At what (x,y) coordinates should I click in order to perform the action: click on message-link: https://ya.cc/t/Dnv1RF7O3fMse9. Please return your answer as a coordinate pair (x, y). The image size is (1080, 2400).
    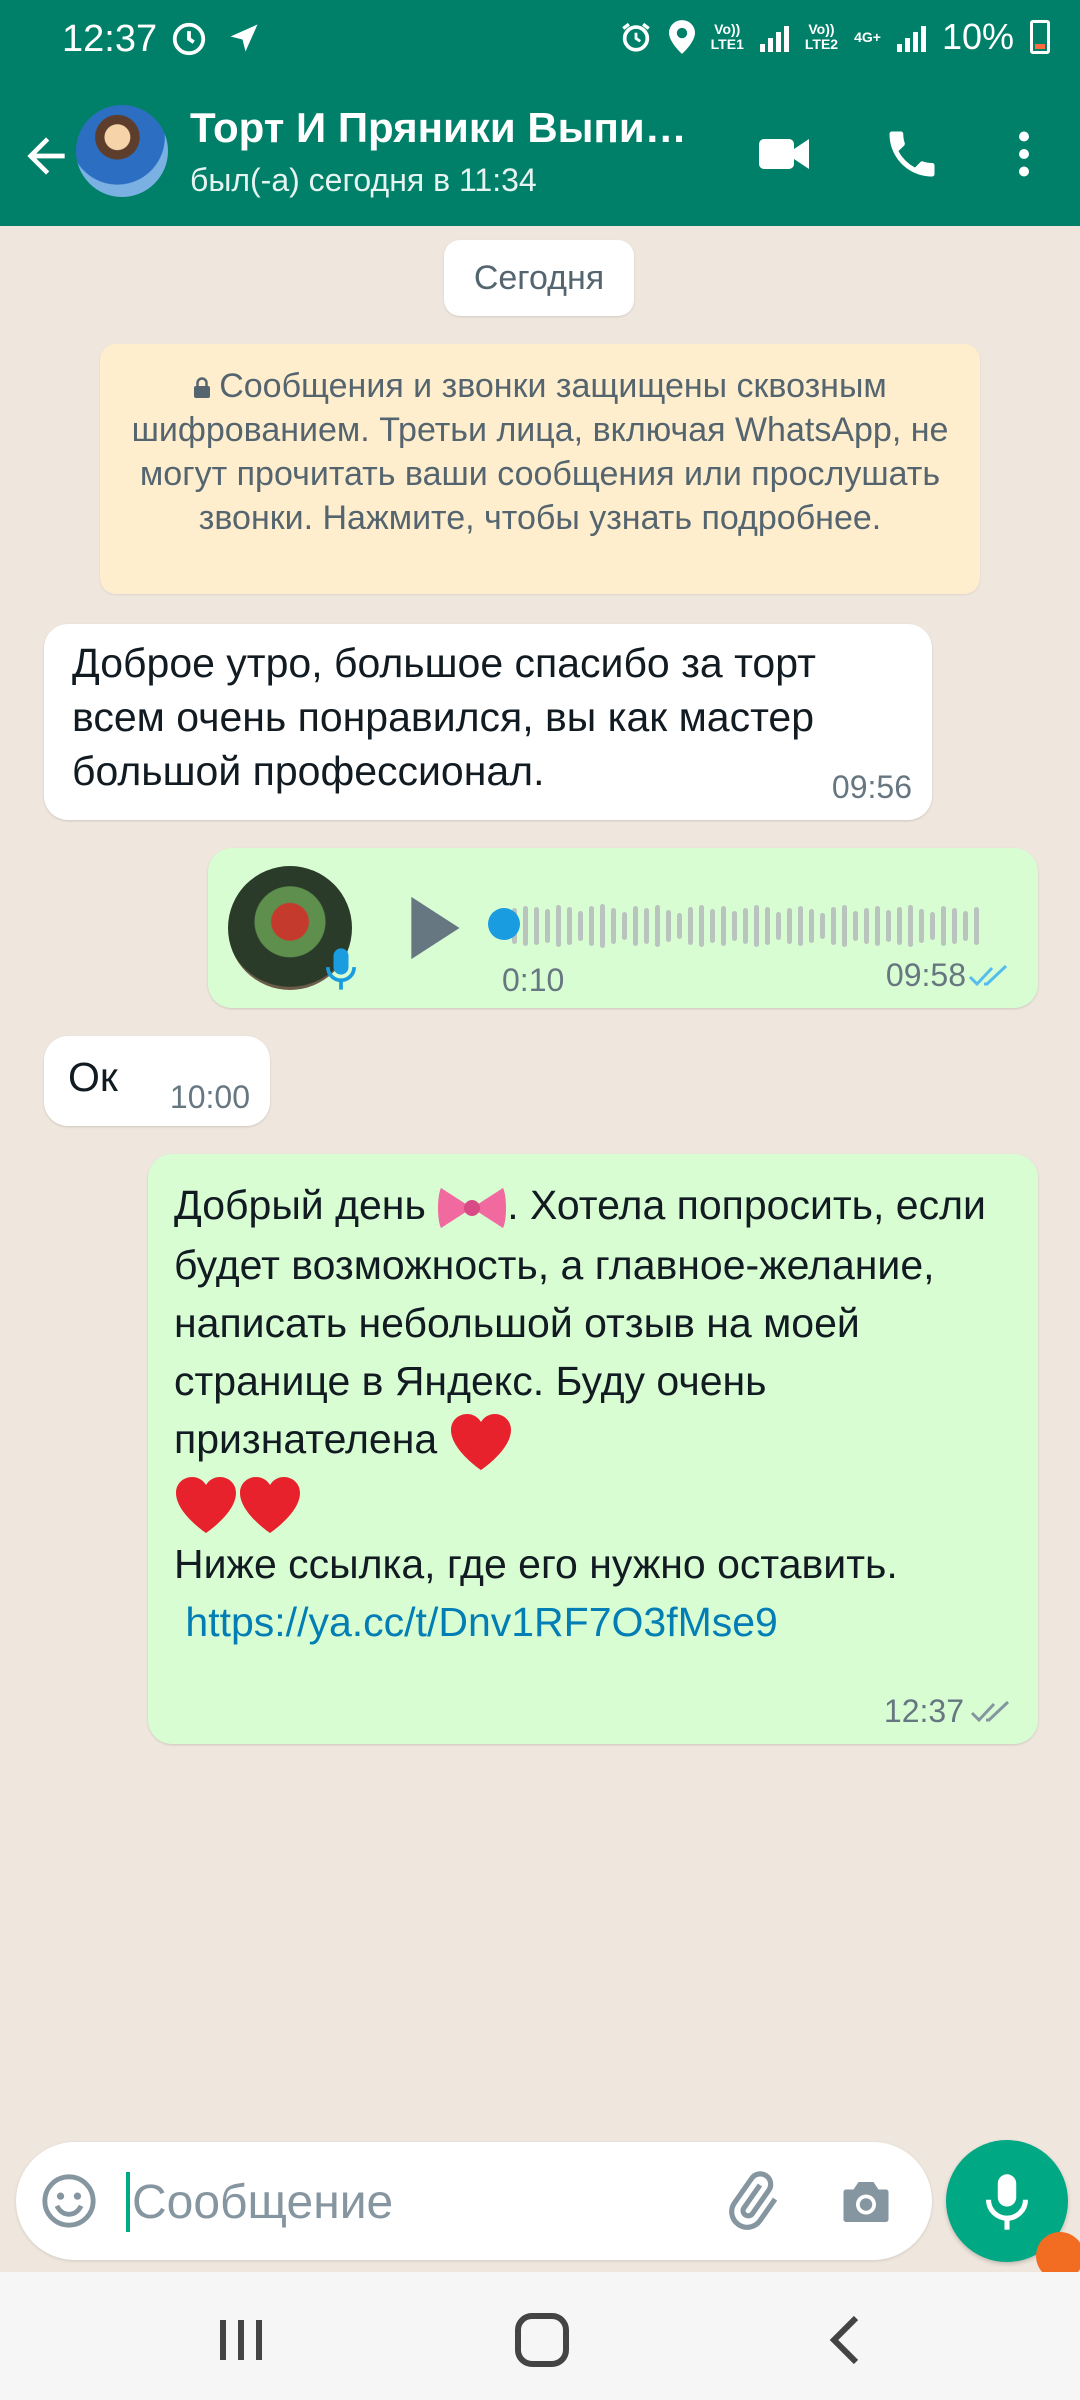
    Looking at the image, I should click on (481, 1622).